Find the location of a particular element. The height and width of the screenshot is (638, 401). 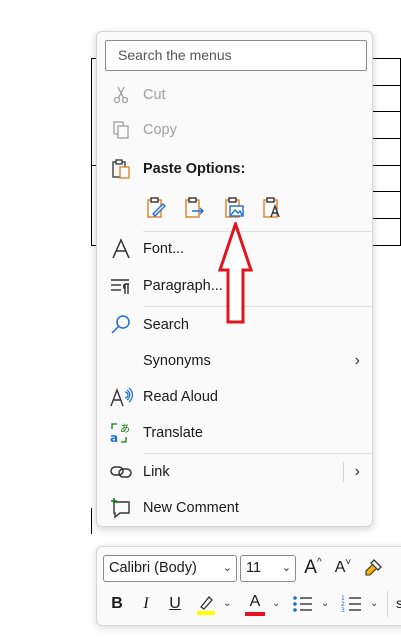

bullet-list-icon is located at coordinates (302, 604).